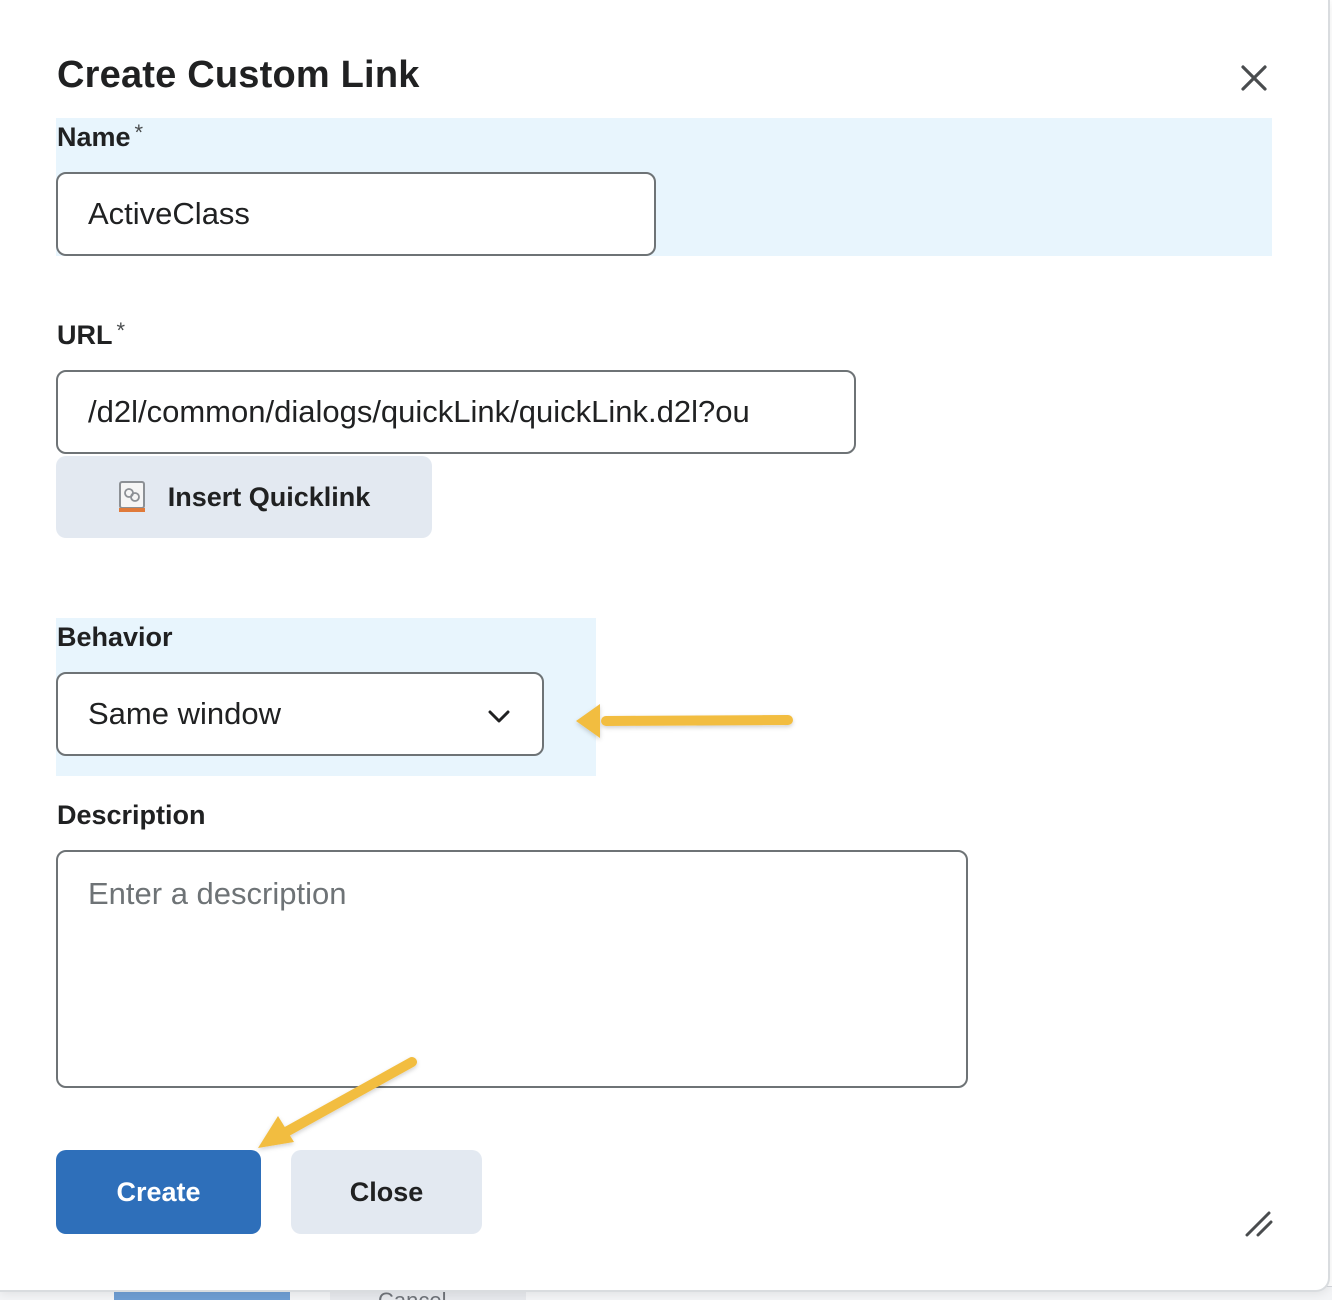 This screenshot has width=1332, height=1300. I want to click on url-label-text: URL, so click(85, 335).